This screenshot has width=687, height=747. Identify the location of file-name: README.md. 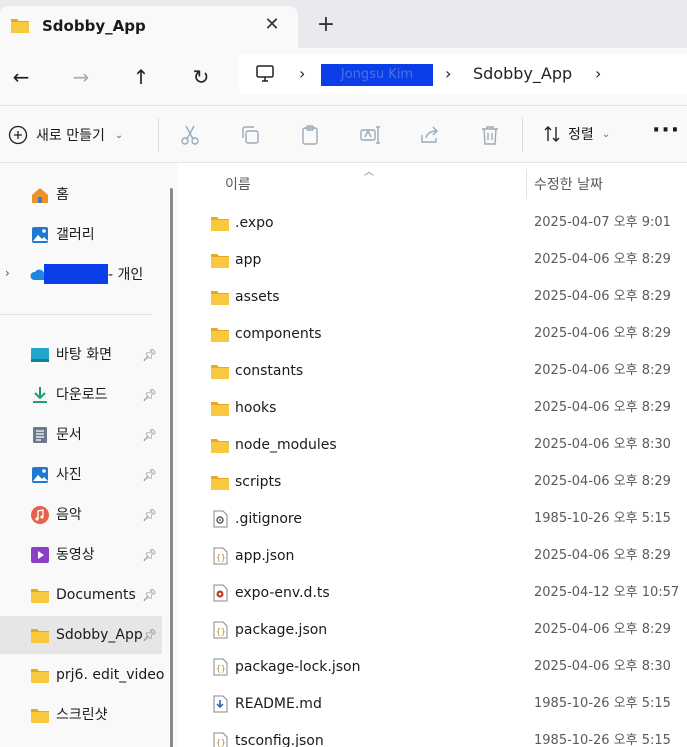
(278, 704).